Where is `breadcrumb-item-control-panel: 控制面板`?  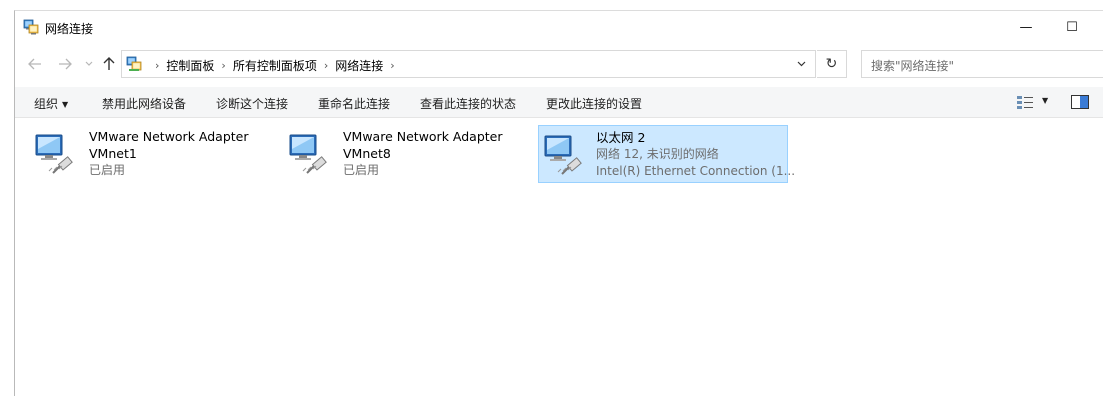 breadcrumb-item-control-panel: 控制面板 is located at coordinates (190, 65).